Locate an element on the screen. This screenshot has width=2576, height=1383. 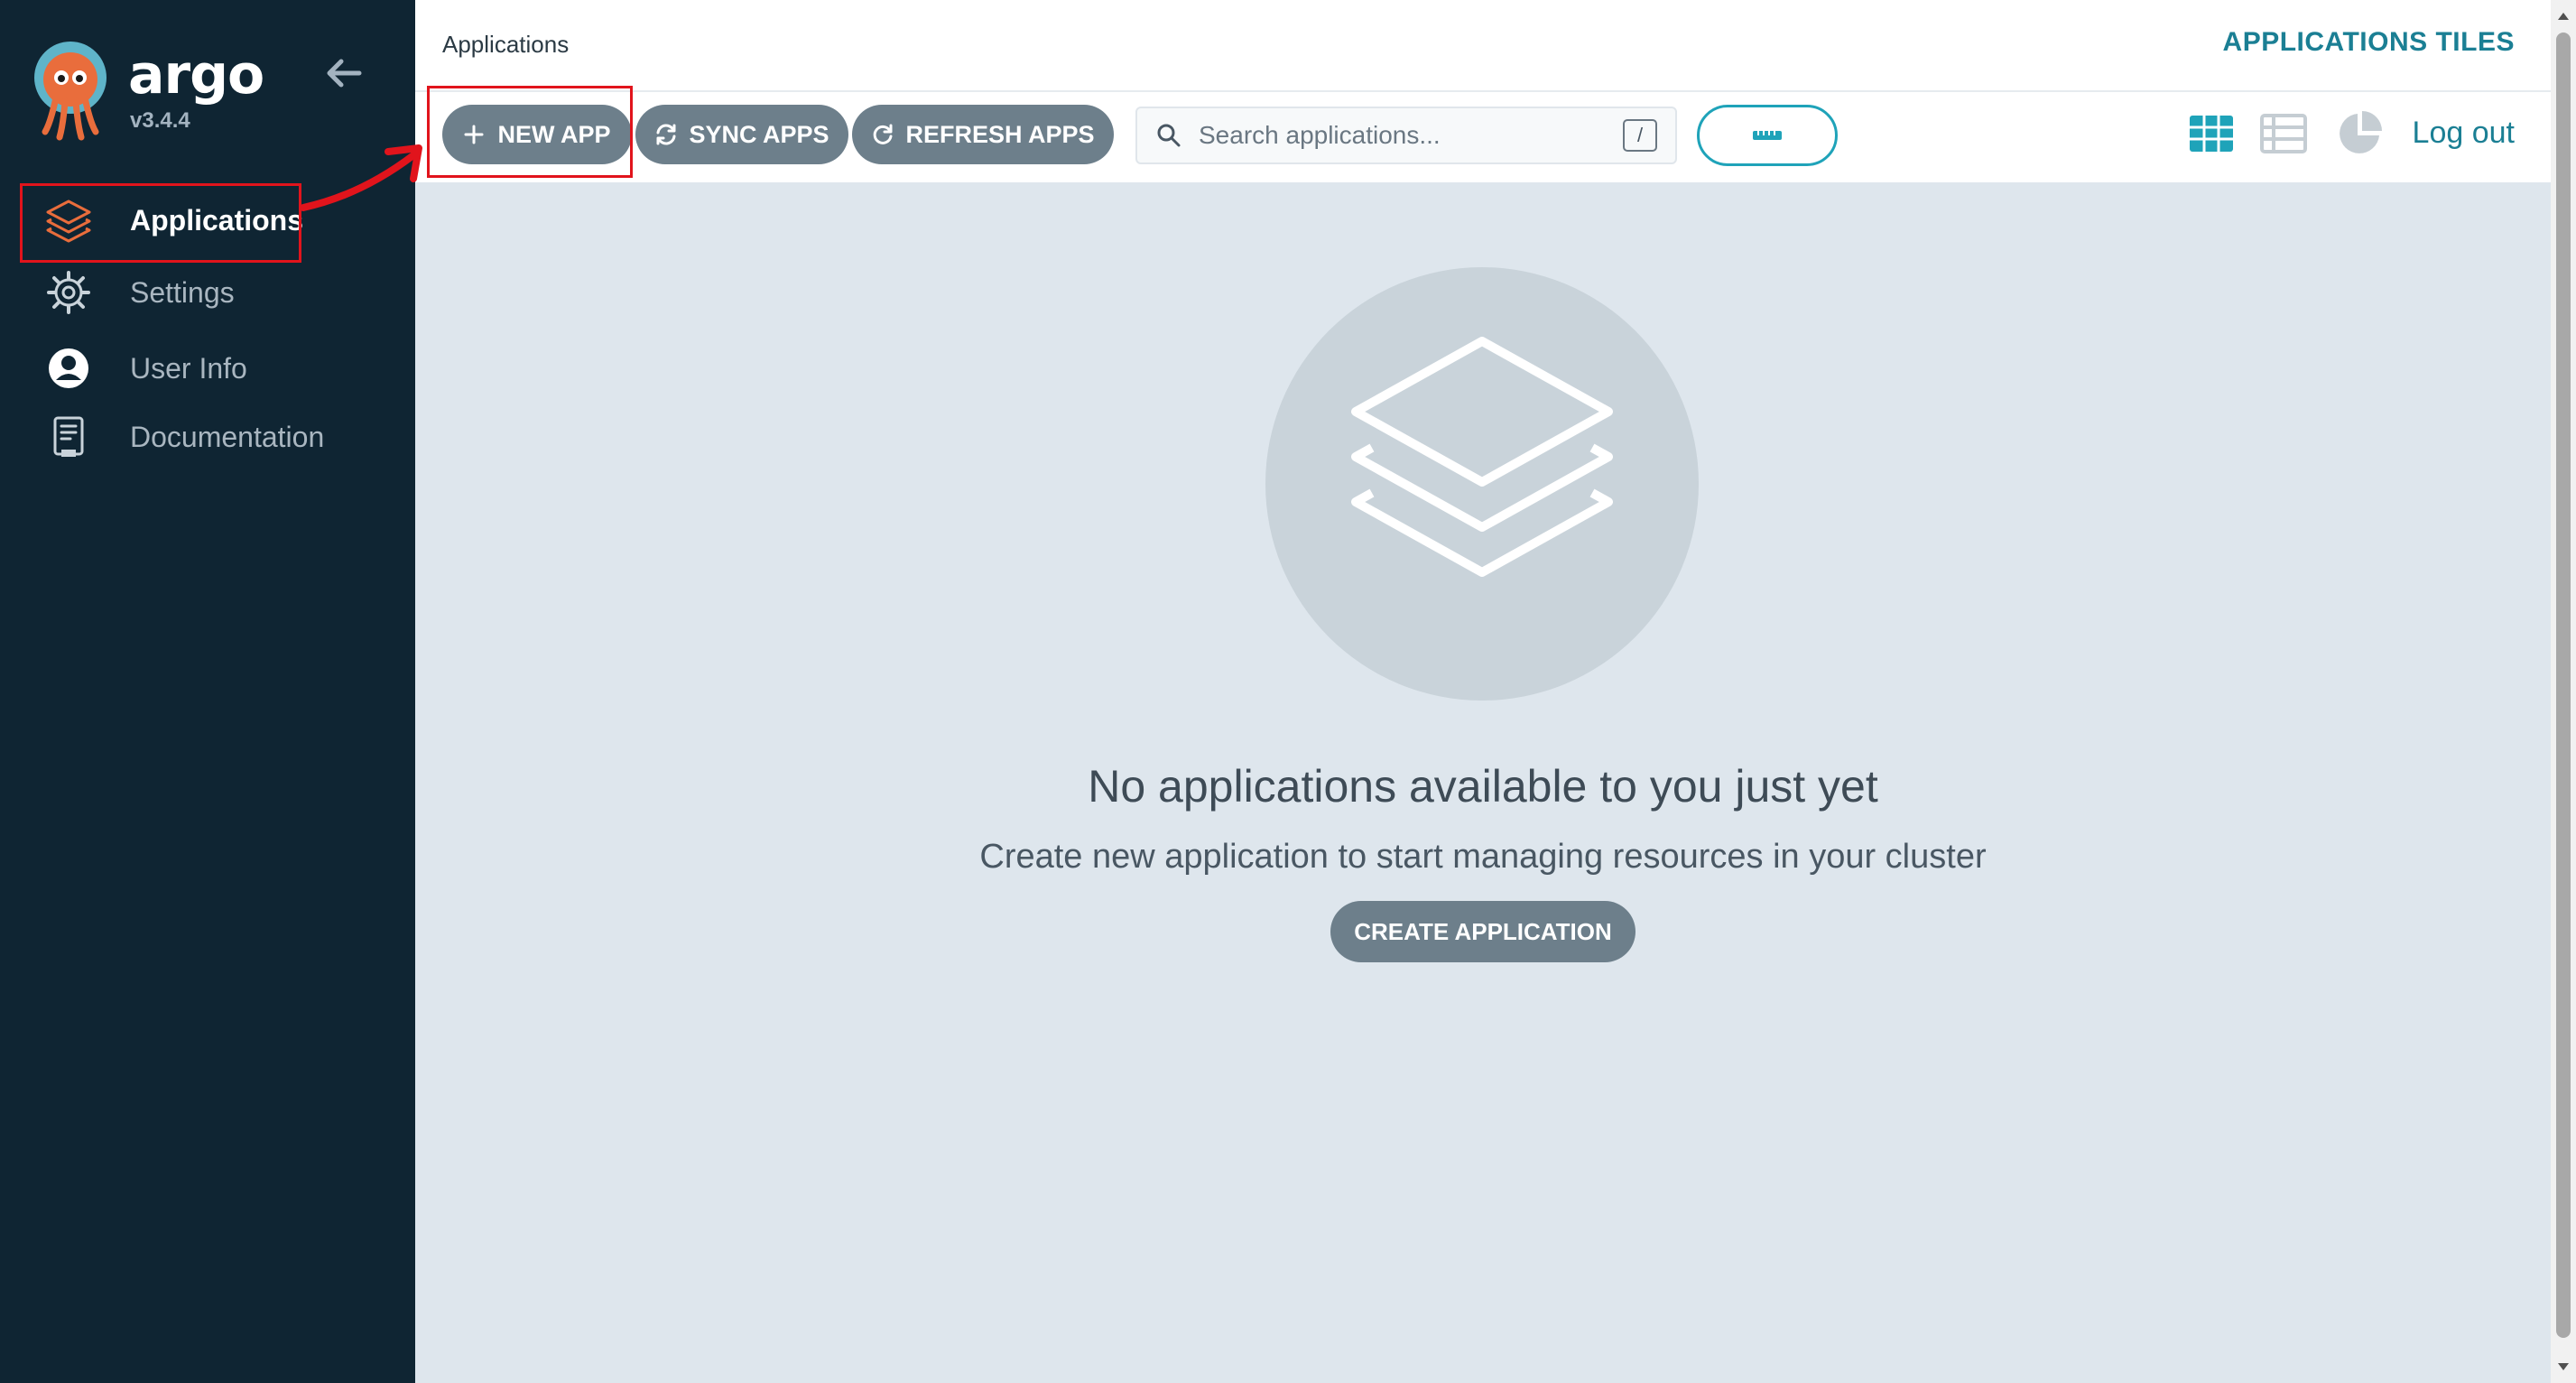
tiles-view-icon is located at coordinates (2211, 133).